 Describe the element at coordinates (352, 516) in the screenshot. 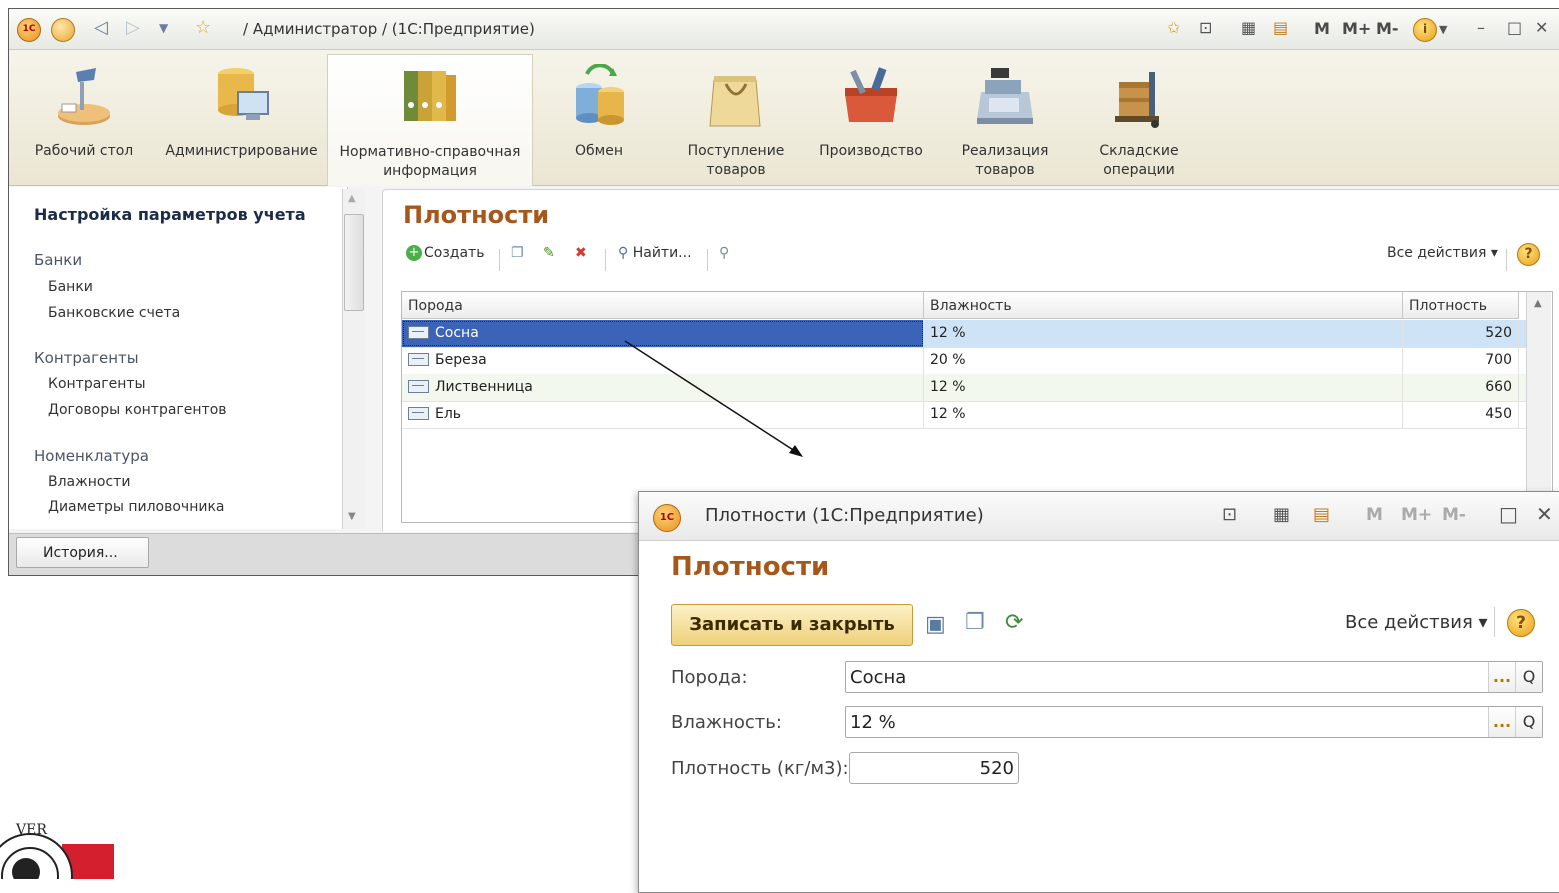

I see `scroll-down-icon: ▼` at that location.